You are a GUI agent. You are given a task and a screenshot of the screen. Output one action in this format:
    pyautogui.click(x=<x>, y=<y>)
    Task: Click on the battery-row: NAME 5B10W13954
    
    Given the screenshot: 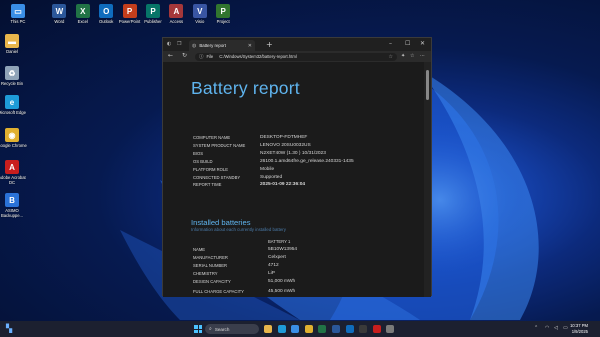 What is the action you would take?
    pyautogui.click(x=245, y=249)
    